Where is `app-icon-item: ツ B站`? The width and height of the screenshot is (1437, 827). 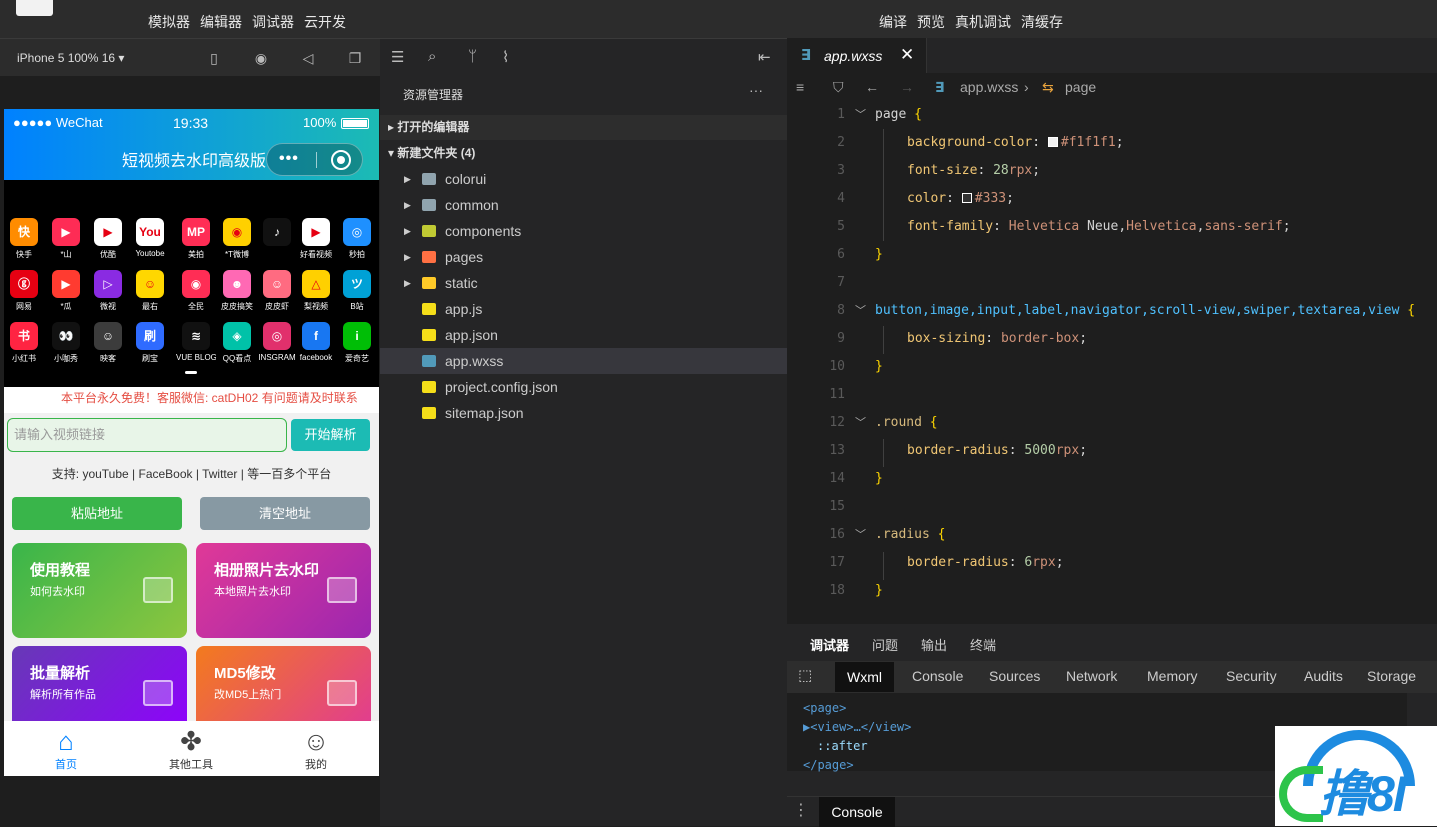 app-icon-item: ツ B站 is located at coordinates (357, 295).